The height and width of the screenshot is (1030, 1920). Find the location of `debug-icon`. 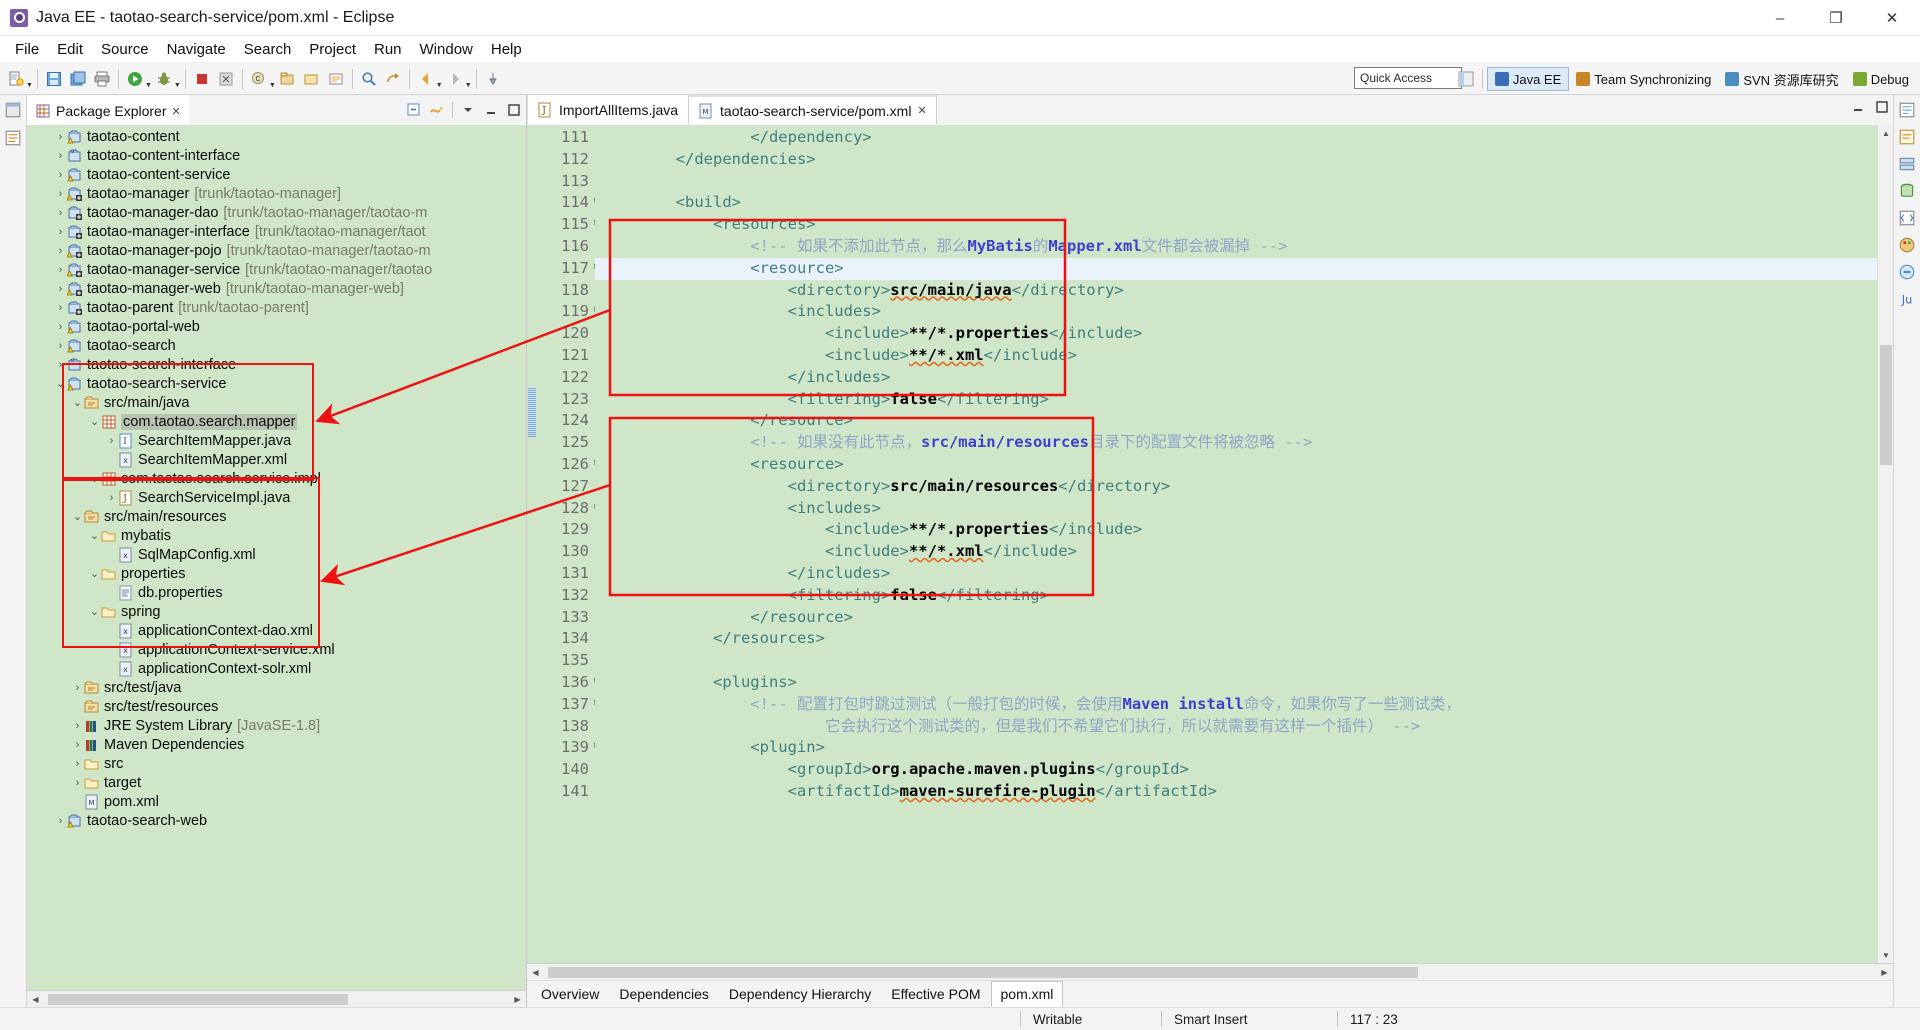

debug-icon is located at coordinates (164, 79).